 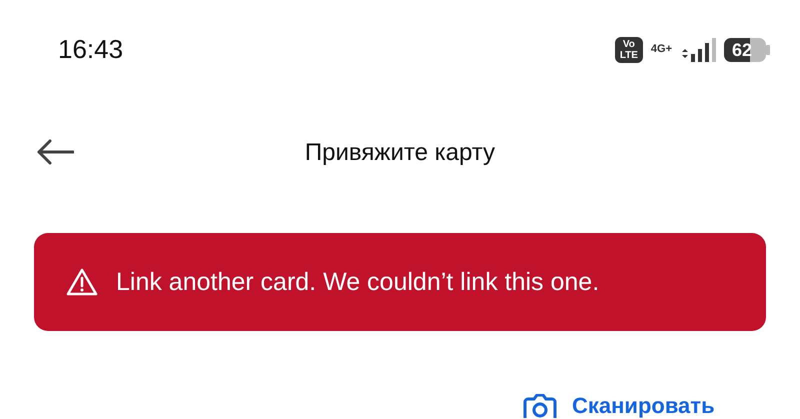 I want to click on error-message: Link another card. We couldn’t link this one., so click(x=358, y=282).